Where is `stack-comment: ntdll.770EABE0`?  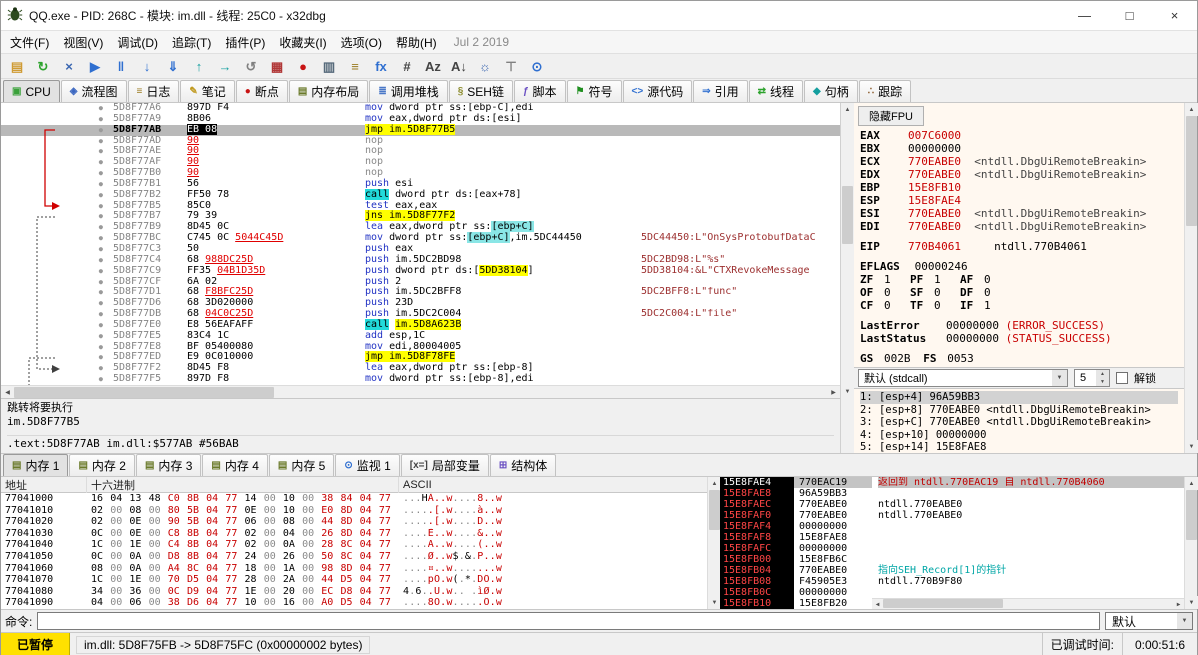 stack-comment: ntdll.770EABE0 is located at coordinates (1031, 504).